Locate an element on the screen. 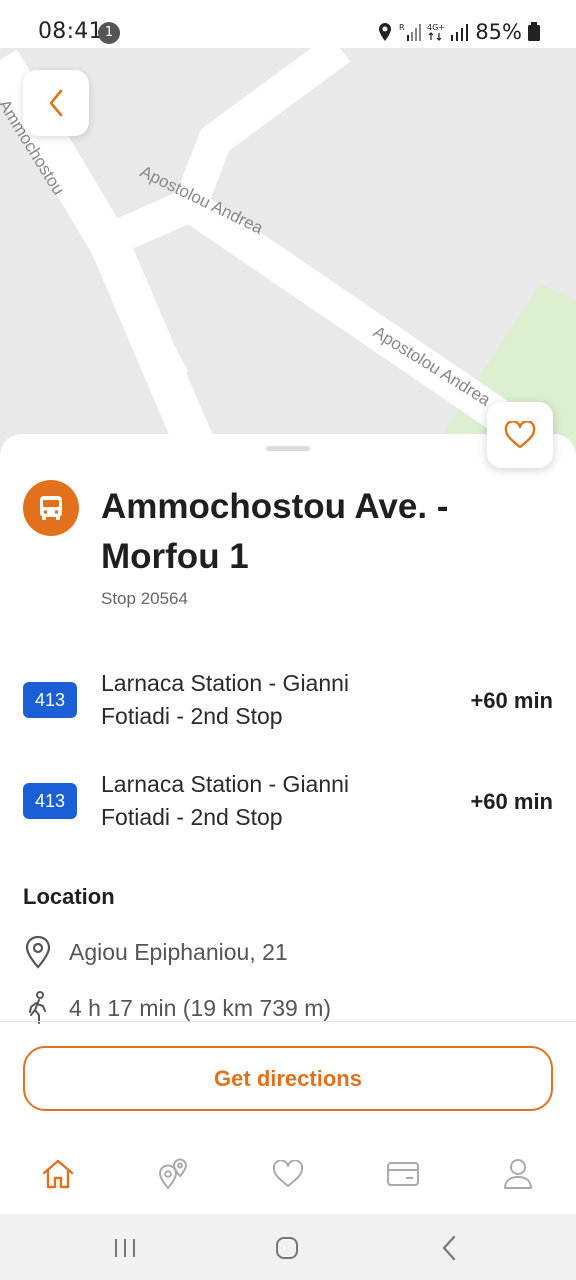 Image resolution: width=576 pixels, height=1280 pixels. bus-stop-icon-circle is located at coordinates (51, 508).